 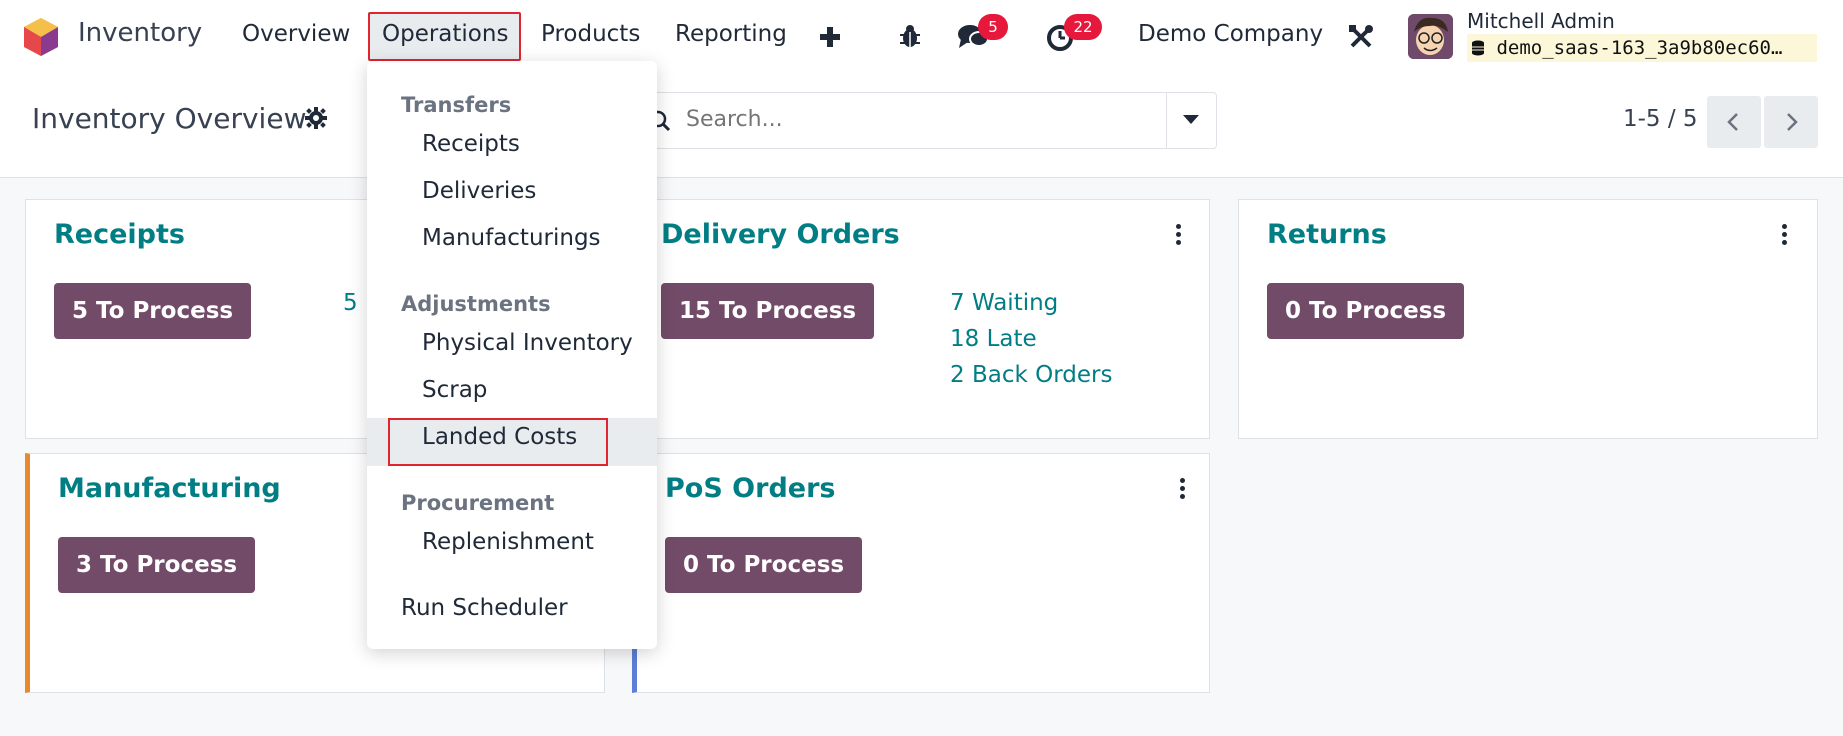 I want to click on pager-previous-button, so click(x=1734, y=122).